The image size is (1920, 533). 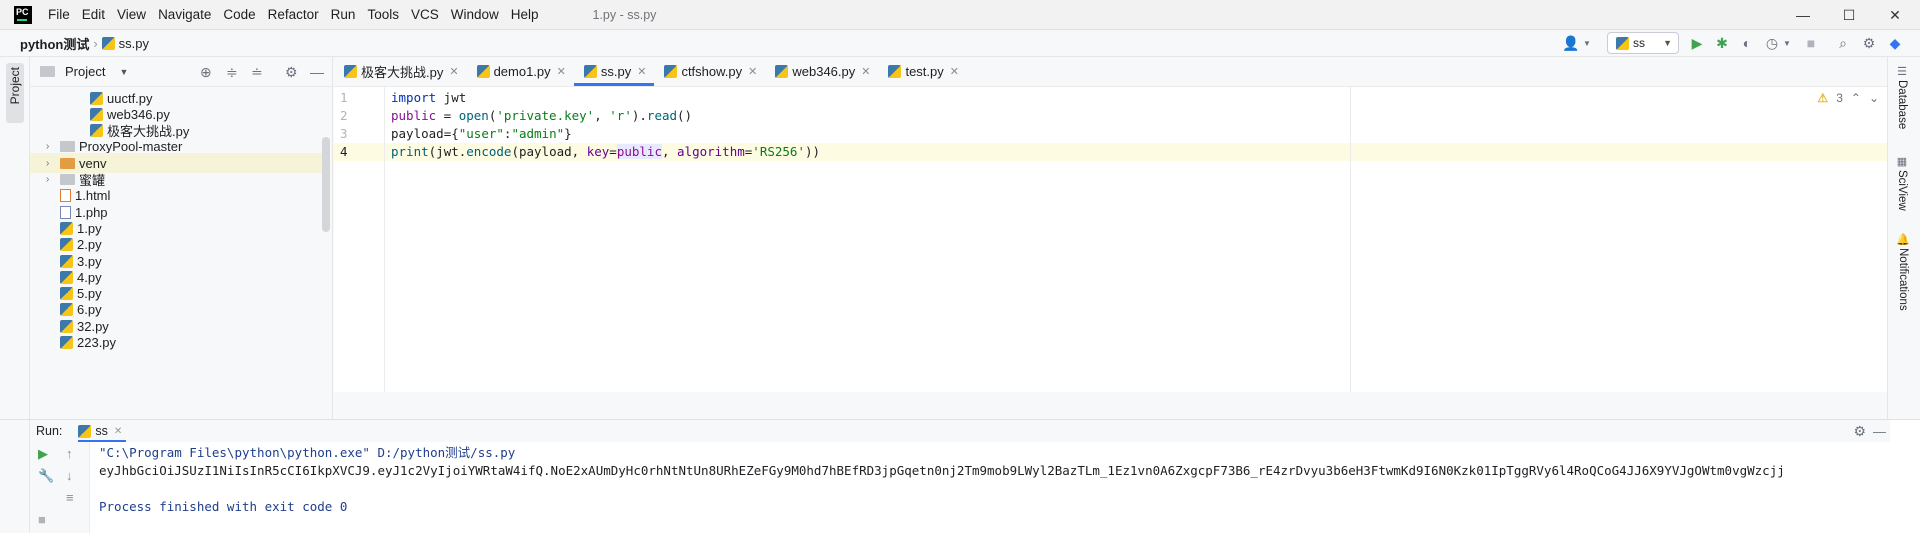 What do you see at coordinates (65, 196) in the screenshot?
I see `html-file-icon` at bounding box center [65, 196].